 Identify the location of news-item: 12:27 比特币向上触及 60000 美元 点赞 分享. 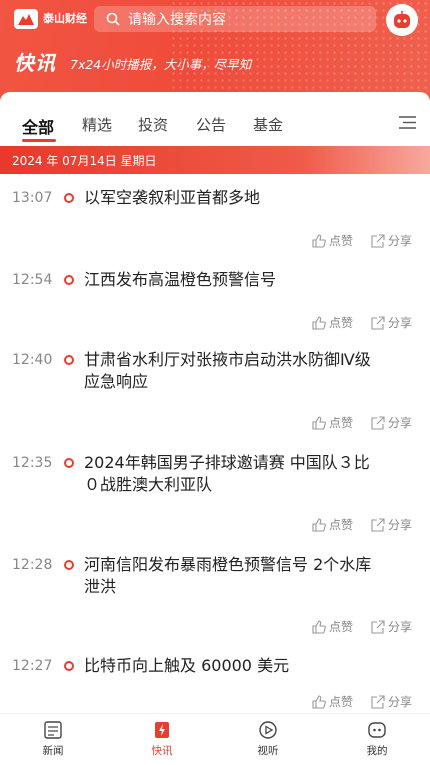
(215, 678).